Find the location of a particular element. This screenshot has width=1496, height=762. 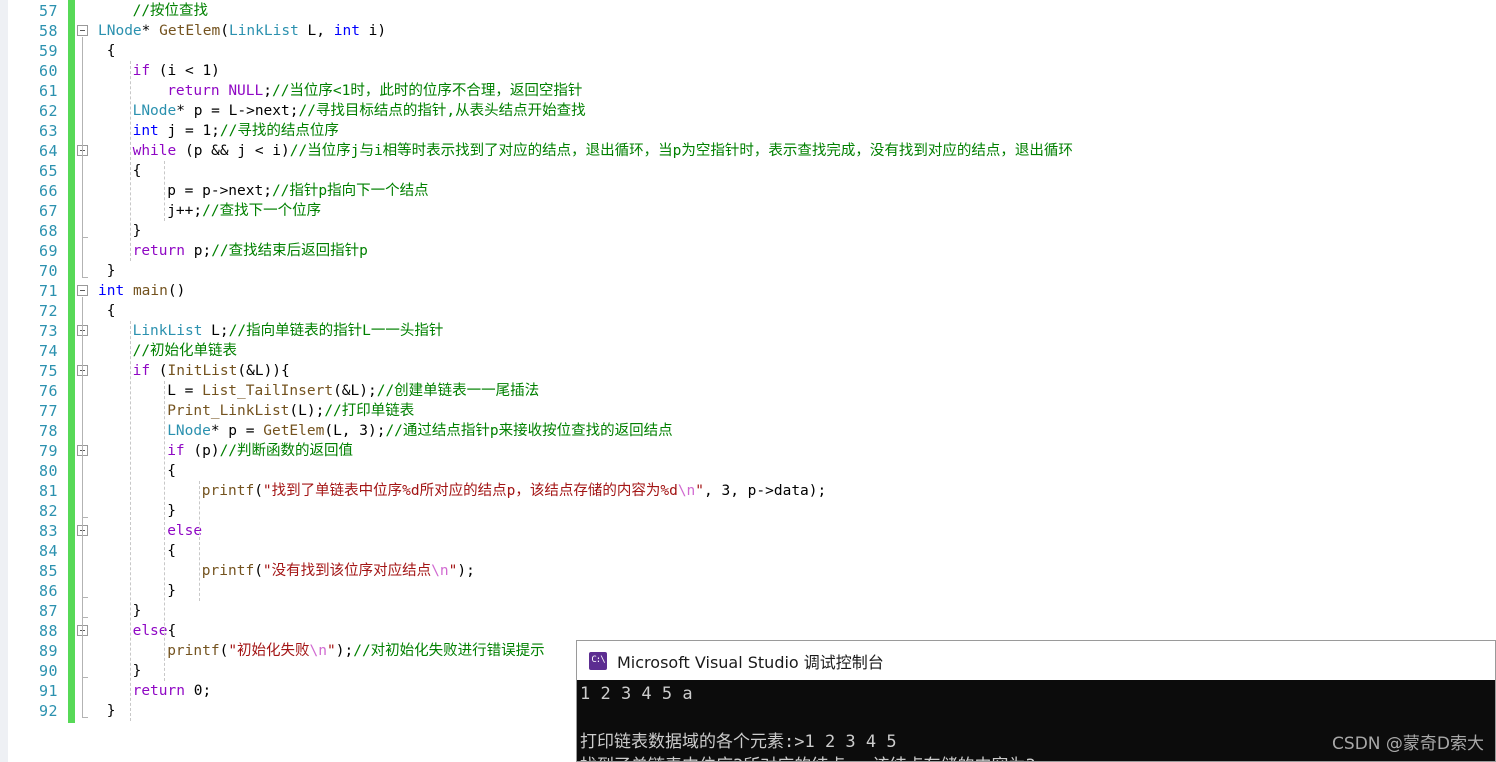

code-line: else{ is located at coordinates (155, 631).